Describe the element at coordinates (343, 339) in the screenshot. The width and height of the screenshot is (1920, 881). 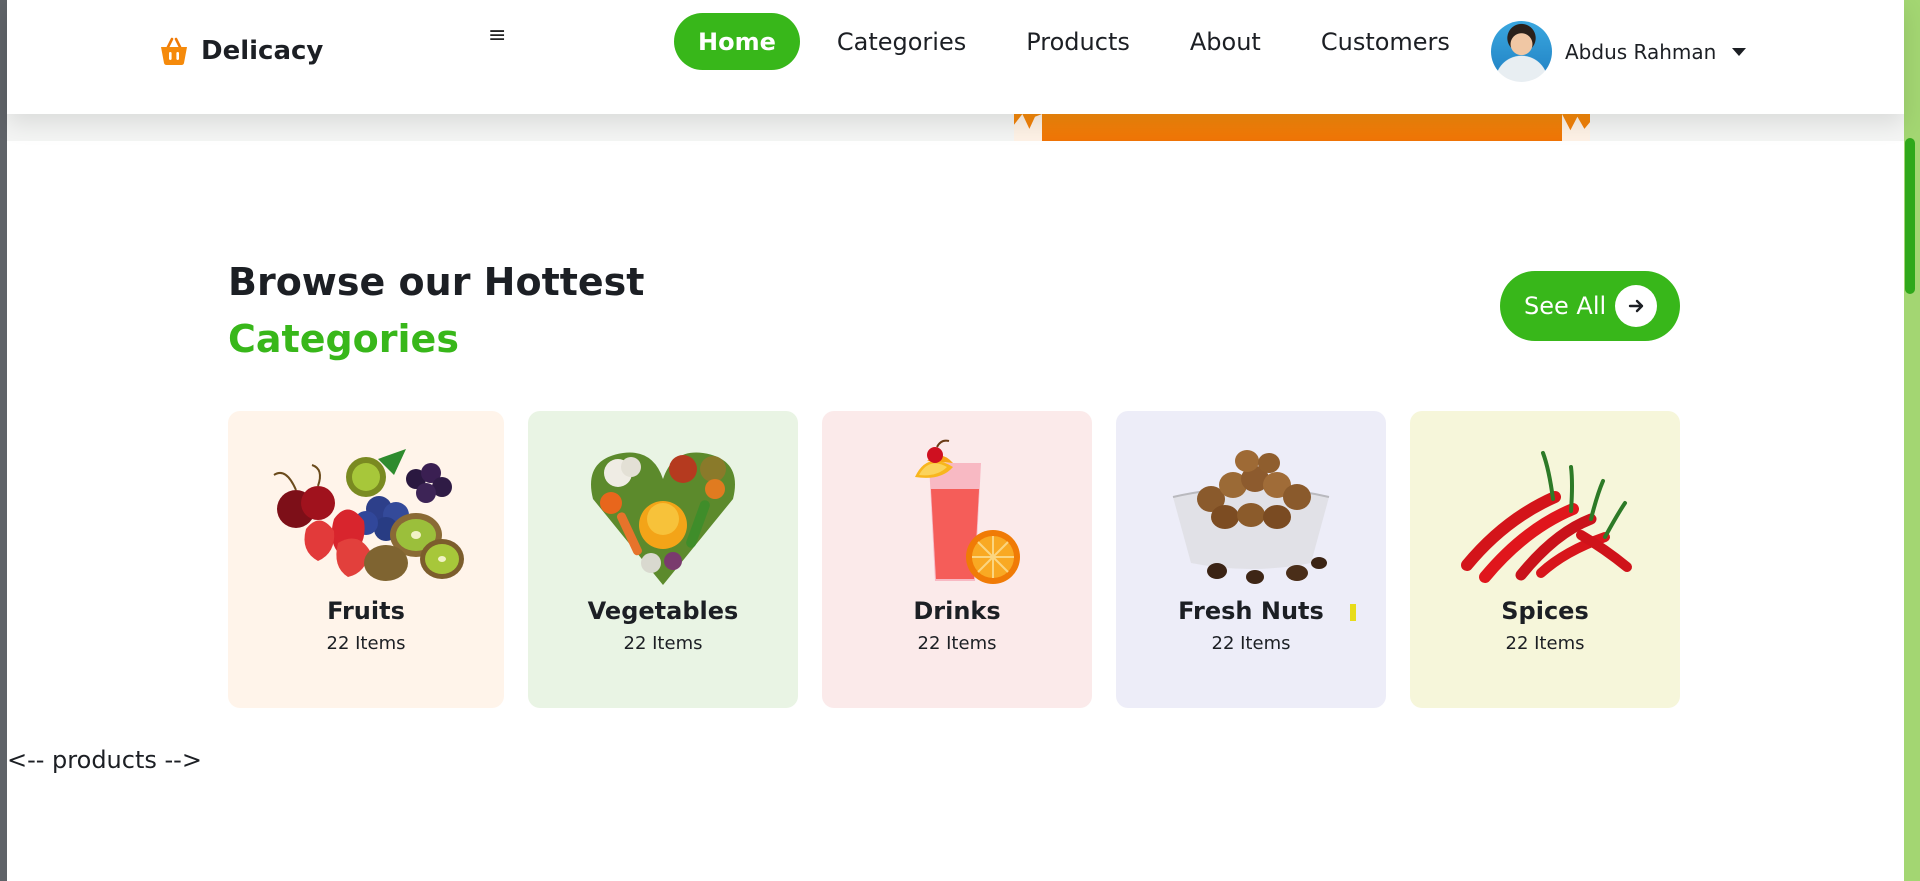
I see `heading-line-2: Categories` at that location.